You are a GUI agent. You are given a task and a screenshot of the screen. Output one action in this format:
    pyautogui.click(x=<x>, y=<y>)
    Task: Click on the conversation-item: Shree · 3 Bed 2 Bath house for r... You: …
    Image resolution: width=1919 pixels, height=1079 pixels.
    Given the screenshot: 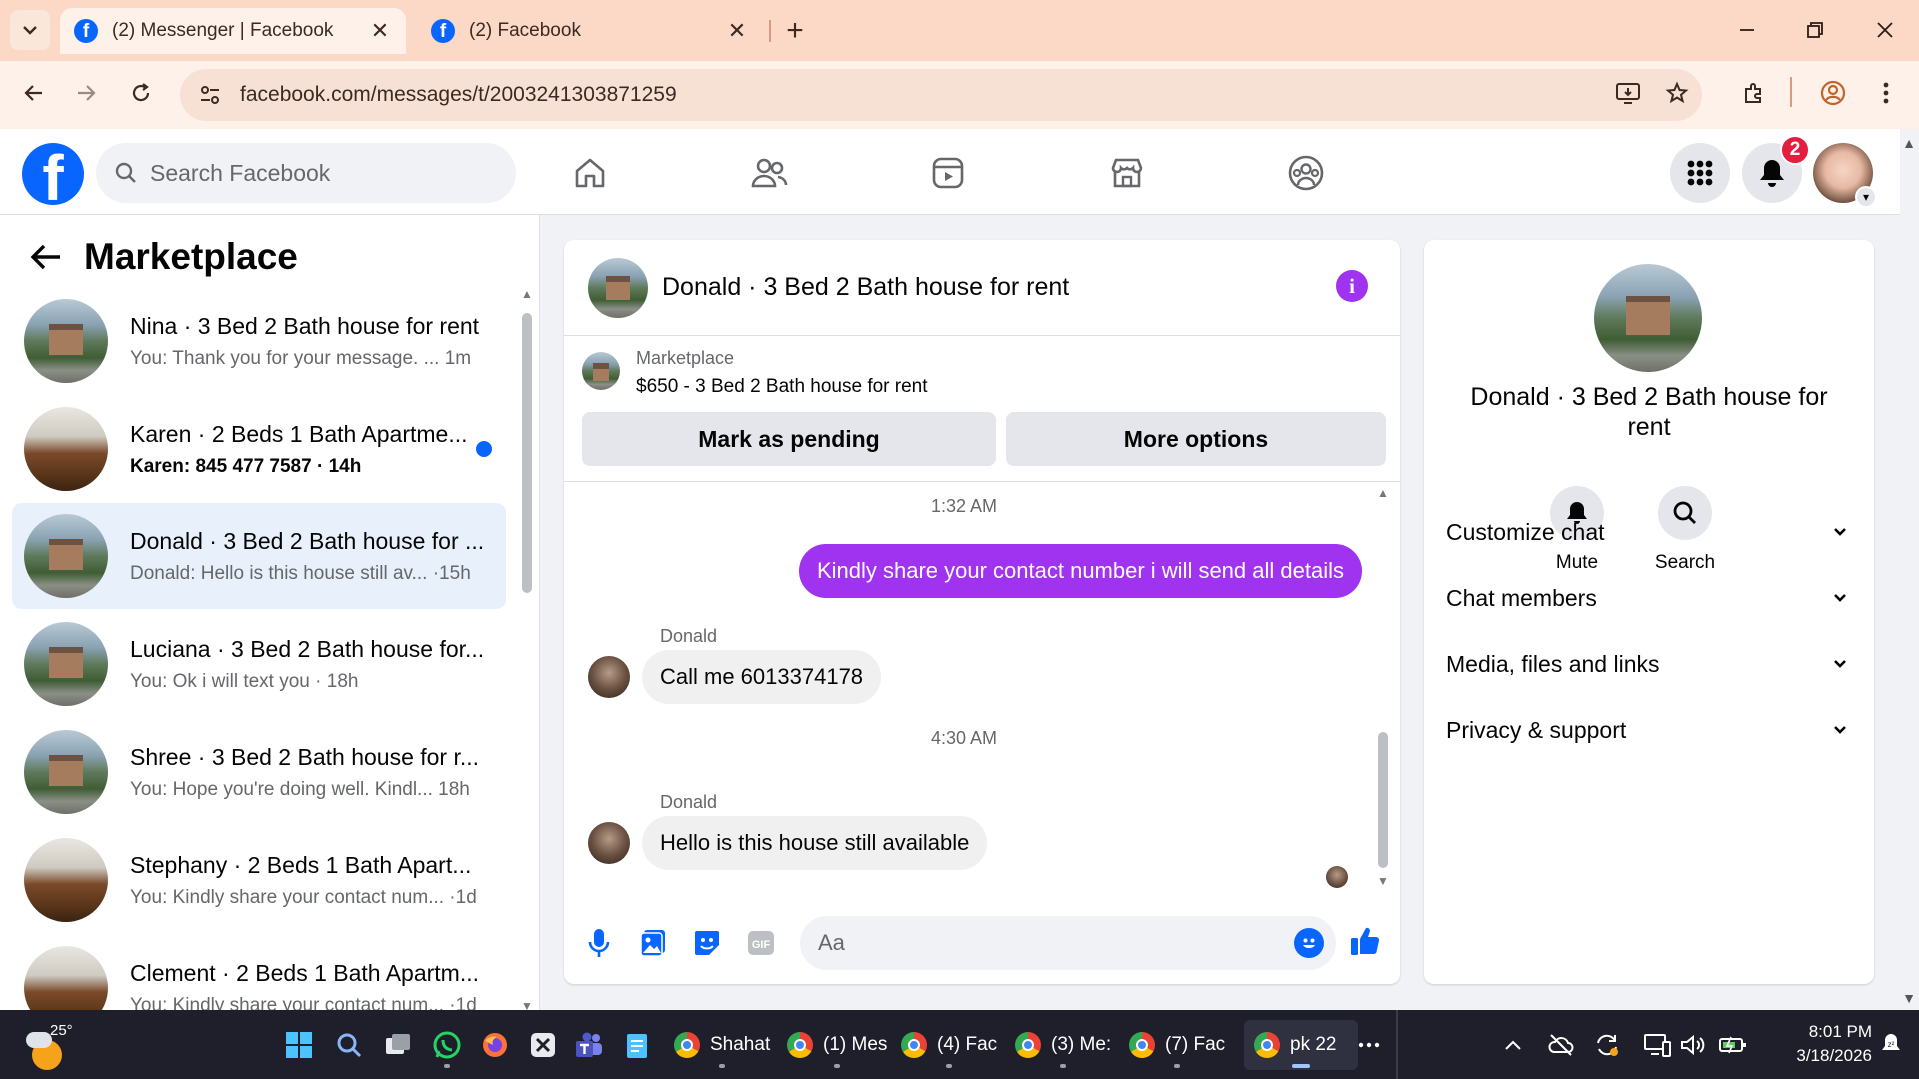 What is the action you would take?
    pyautogui.click(x=259, y=772)
    